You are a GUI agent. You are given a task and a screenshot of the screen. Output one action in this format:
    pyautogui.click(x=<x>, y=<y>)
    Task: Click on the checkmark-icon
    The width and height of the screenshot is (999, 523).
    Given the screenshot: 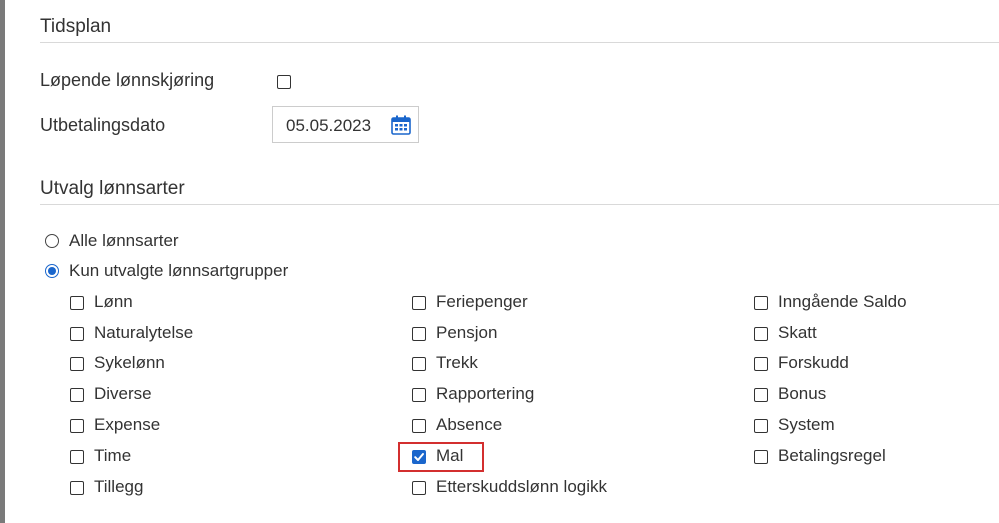 What is the action you would take?
    pyautogui.click(x=419, y=457)
    